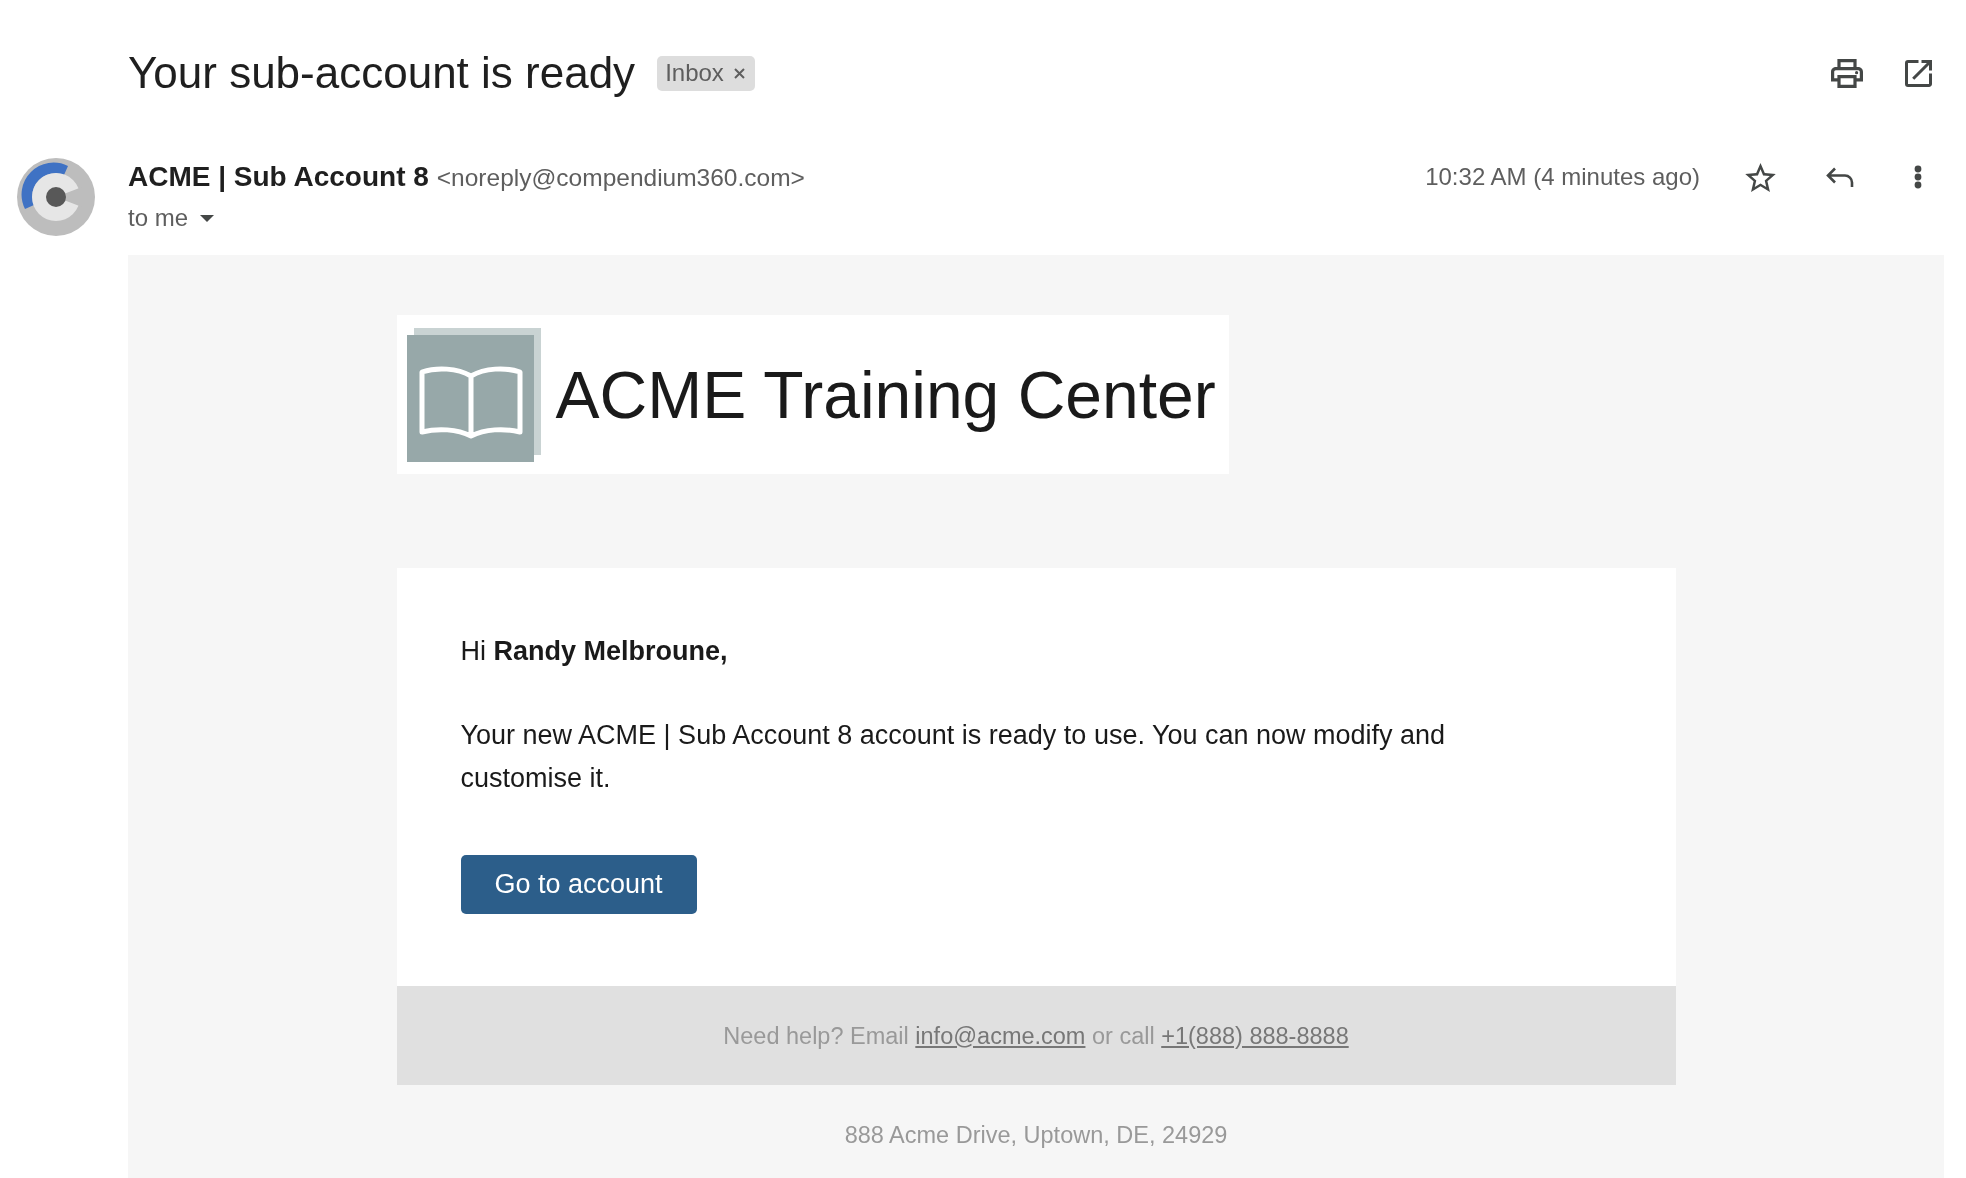 The width and height of the screenshot is (1966, 1178). Describe the element at coordinates (207, 218) in the screenshot. I see `caret-icon` at that location.